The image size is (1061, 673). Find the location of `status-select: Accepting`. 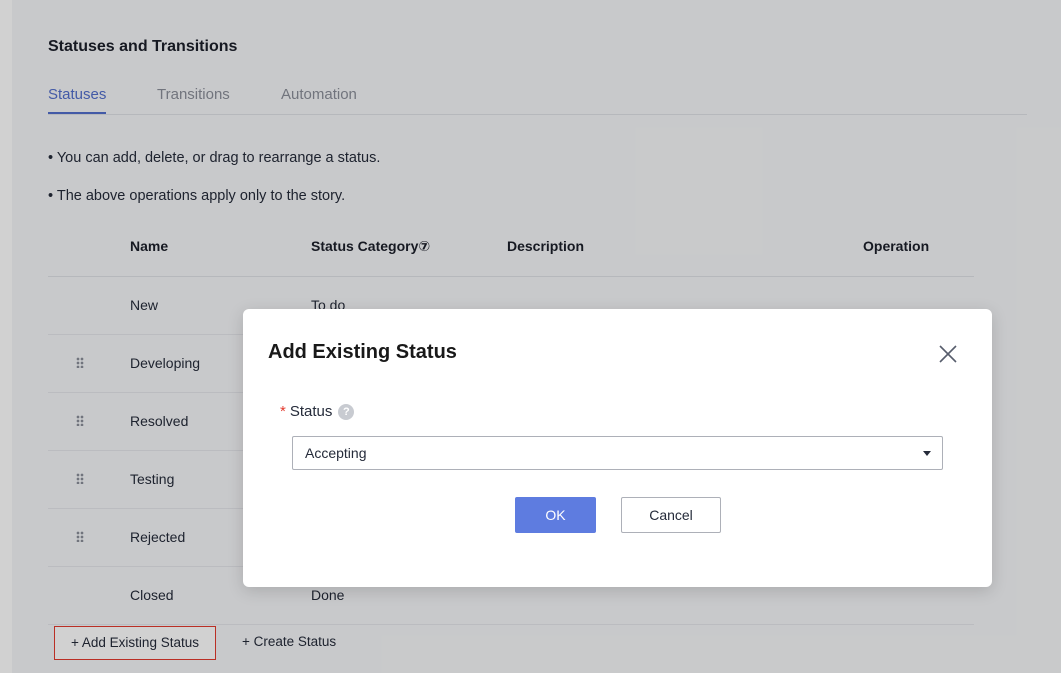

status-select: Accepting is located at coordinates (617, 453).